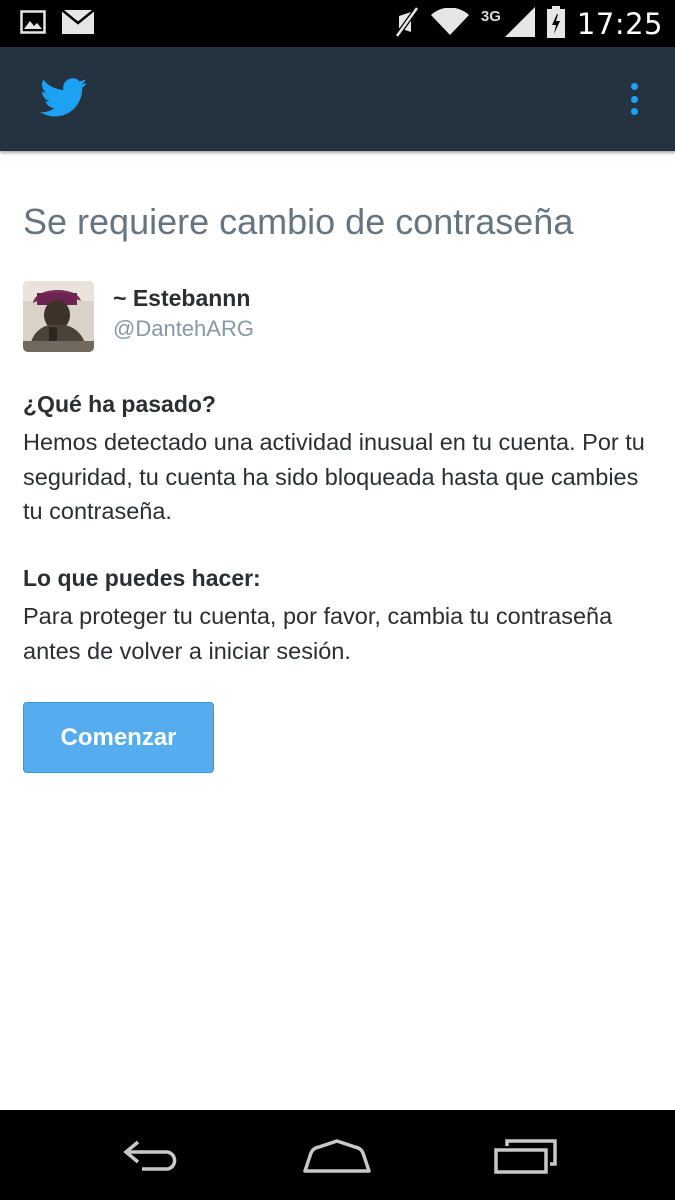  I want to click on network-type: 3G, so click(490, 16).